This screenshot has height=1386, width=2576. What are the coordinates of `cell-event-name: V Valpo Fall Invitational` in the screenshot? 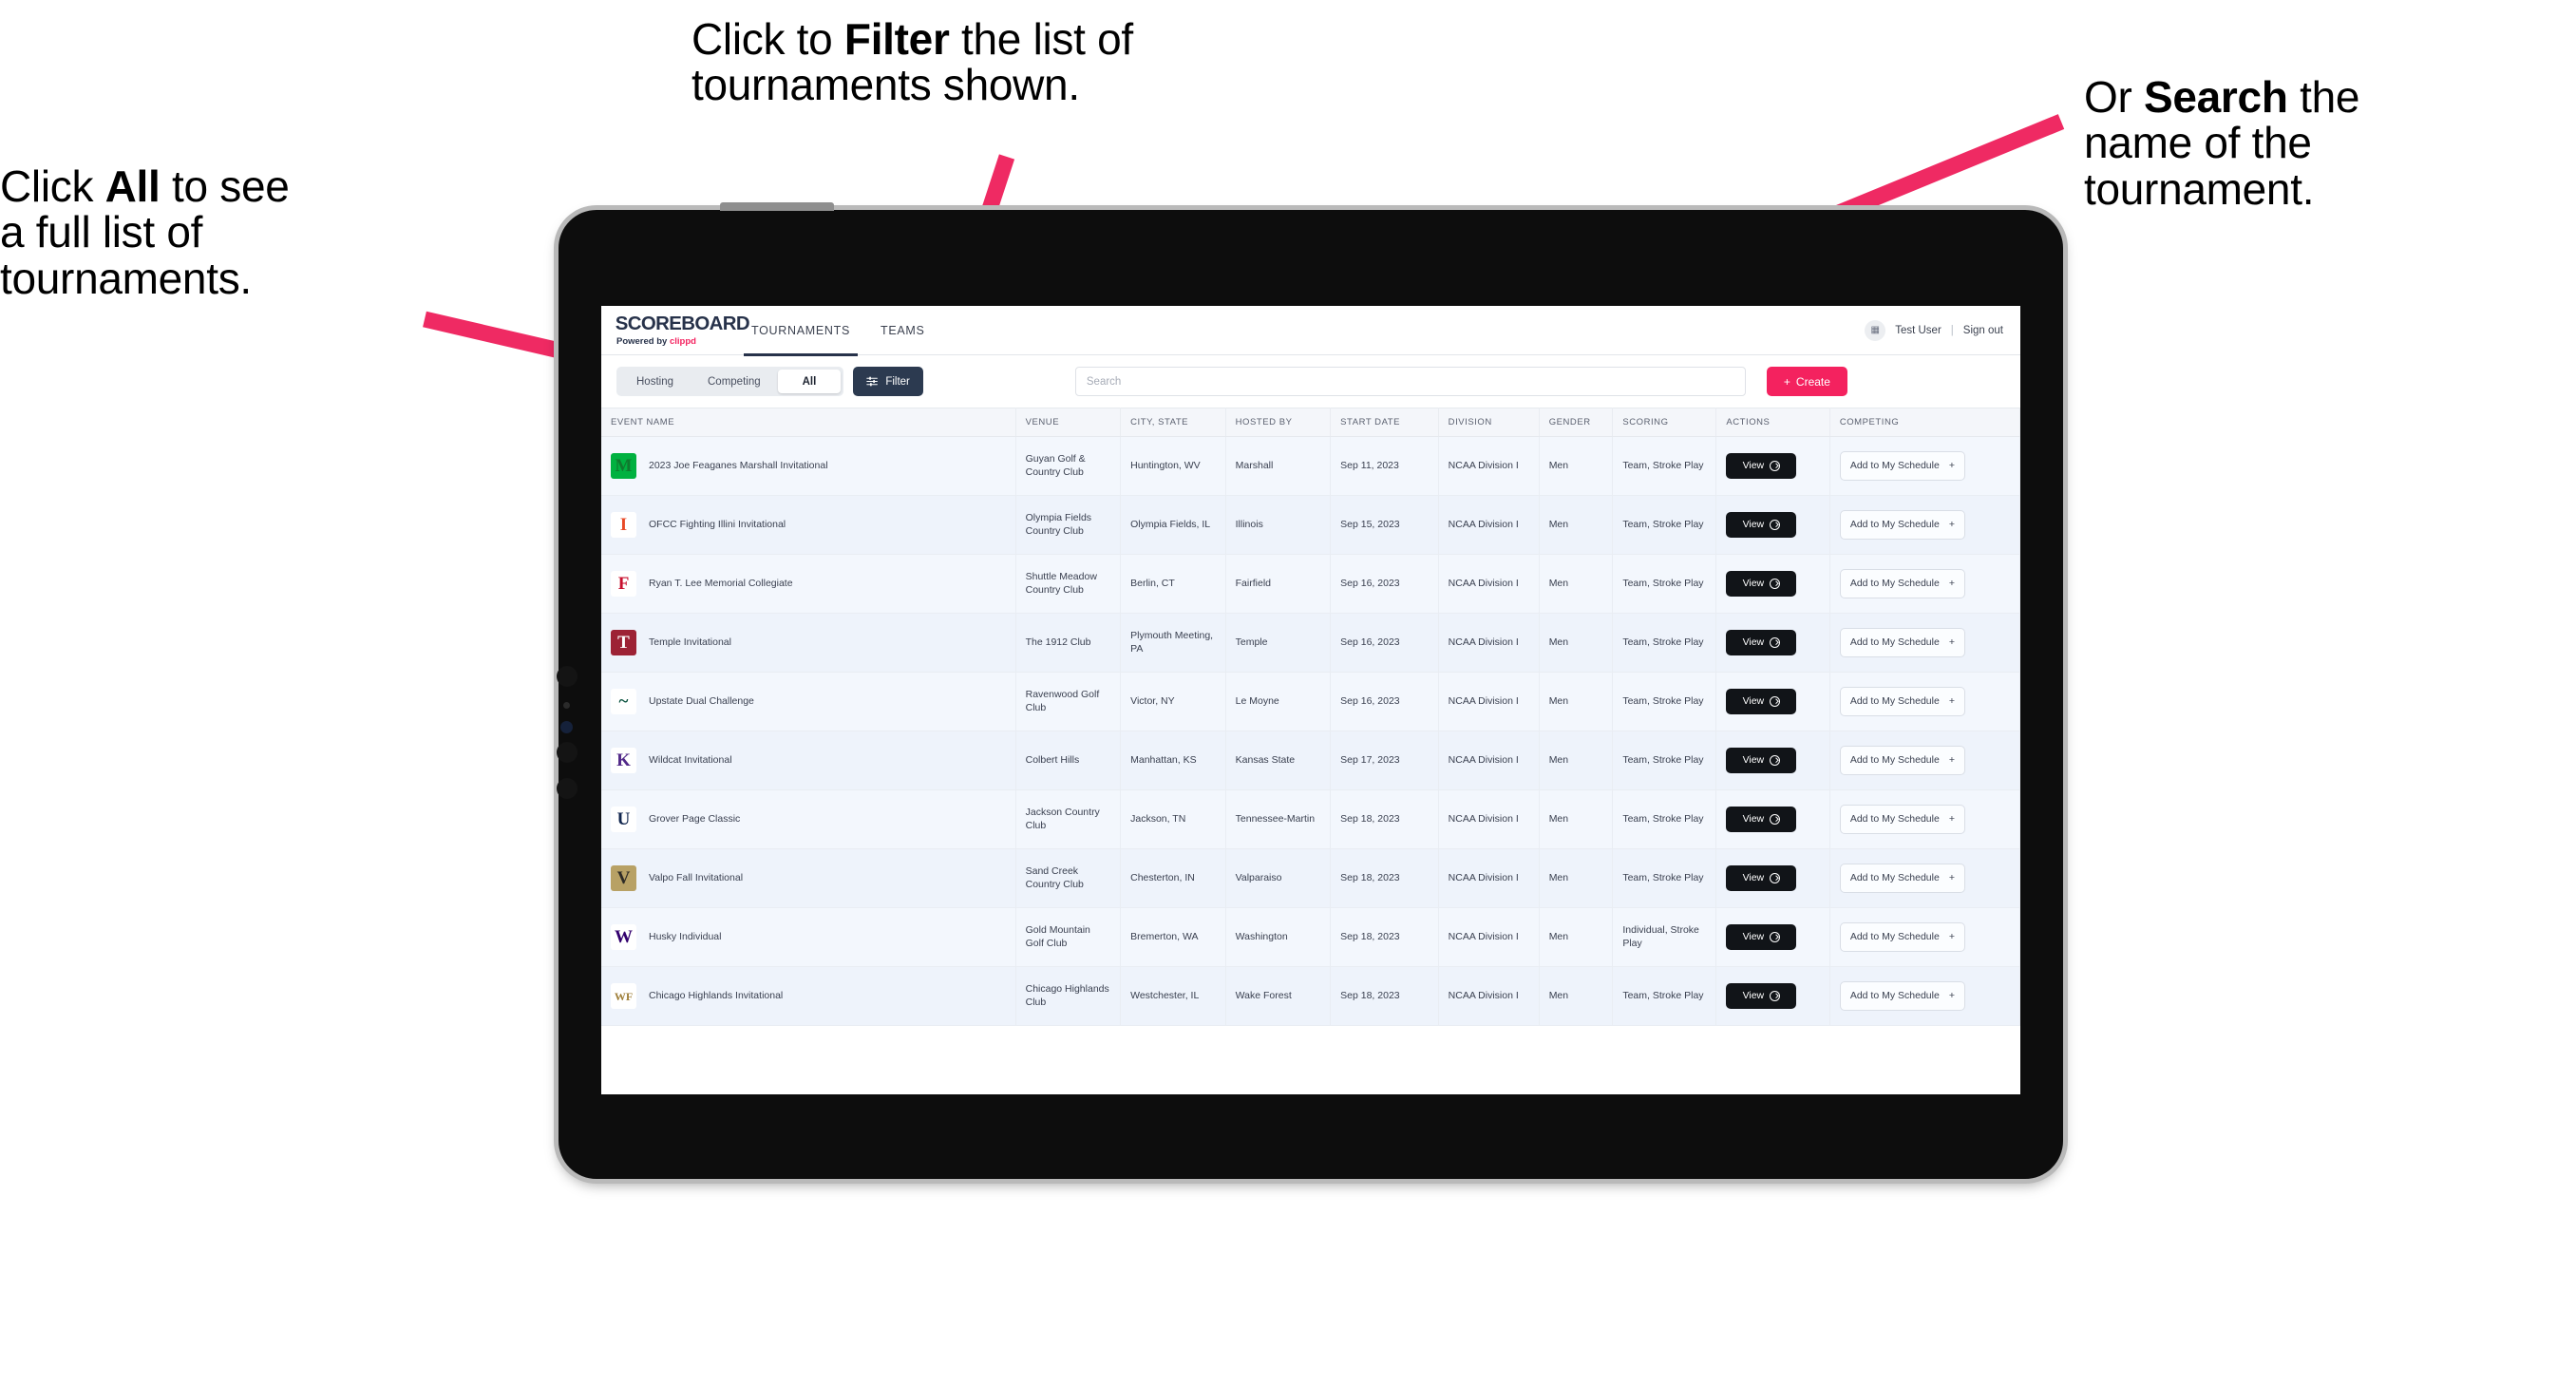 It's located at (808, 878).